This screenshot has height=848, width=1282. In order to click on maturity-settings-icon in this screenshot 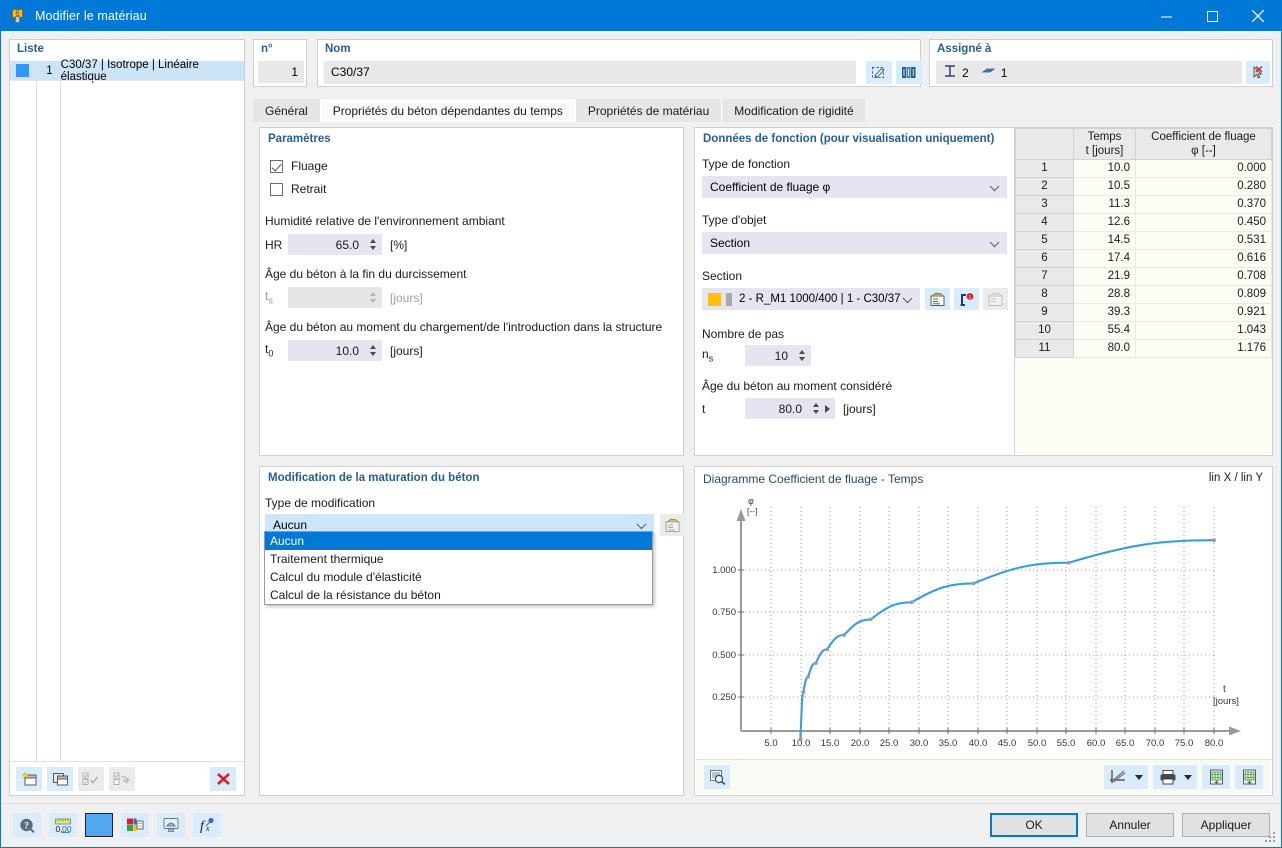, I will do `click(672, 525)`.